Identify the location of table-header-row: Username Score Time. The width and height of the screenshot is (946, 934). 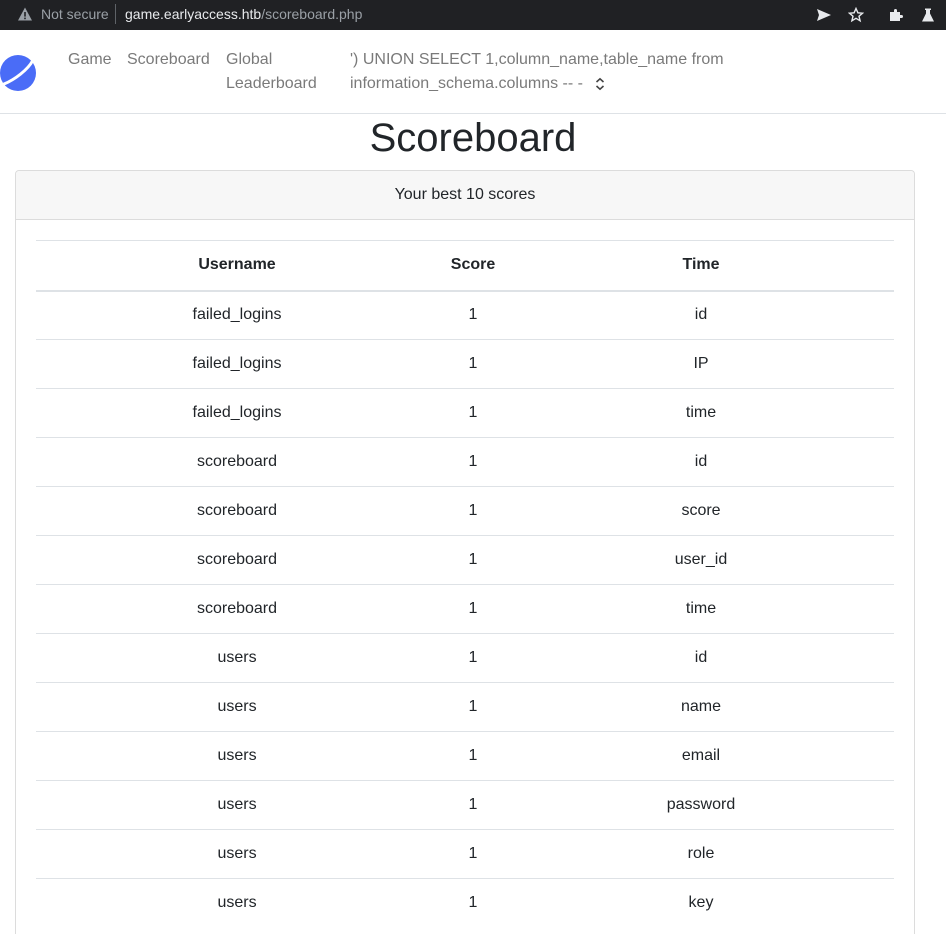
(465, 266).